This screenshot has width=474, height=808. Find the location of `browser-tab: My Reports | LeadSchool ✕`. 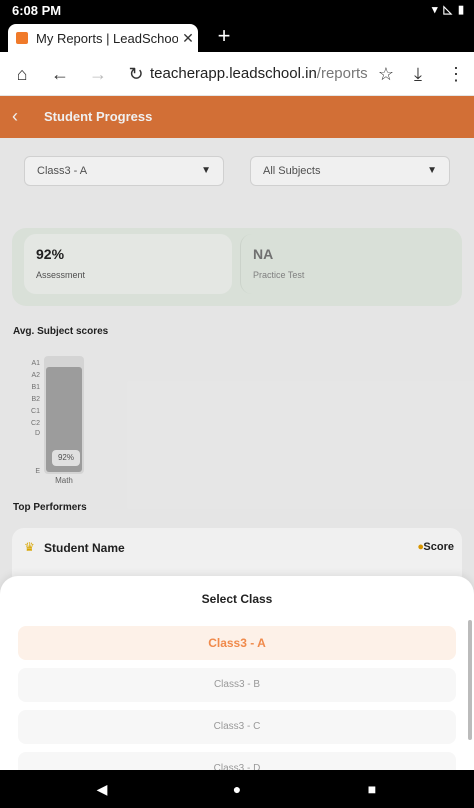

browser-tab: My Reports | LeadSchool ✕ is located at coordinates (103, 38).